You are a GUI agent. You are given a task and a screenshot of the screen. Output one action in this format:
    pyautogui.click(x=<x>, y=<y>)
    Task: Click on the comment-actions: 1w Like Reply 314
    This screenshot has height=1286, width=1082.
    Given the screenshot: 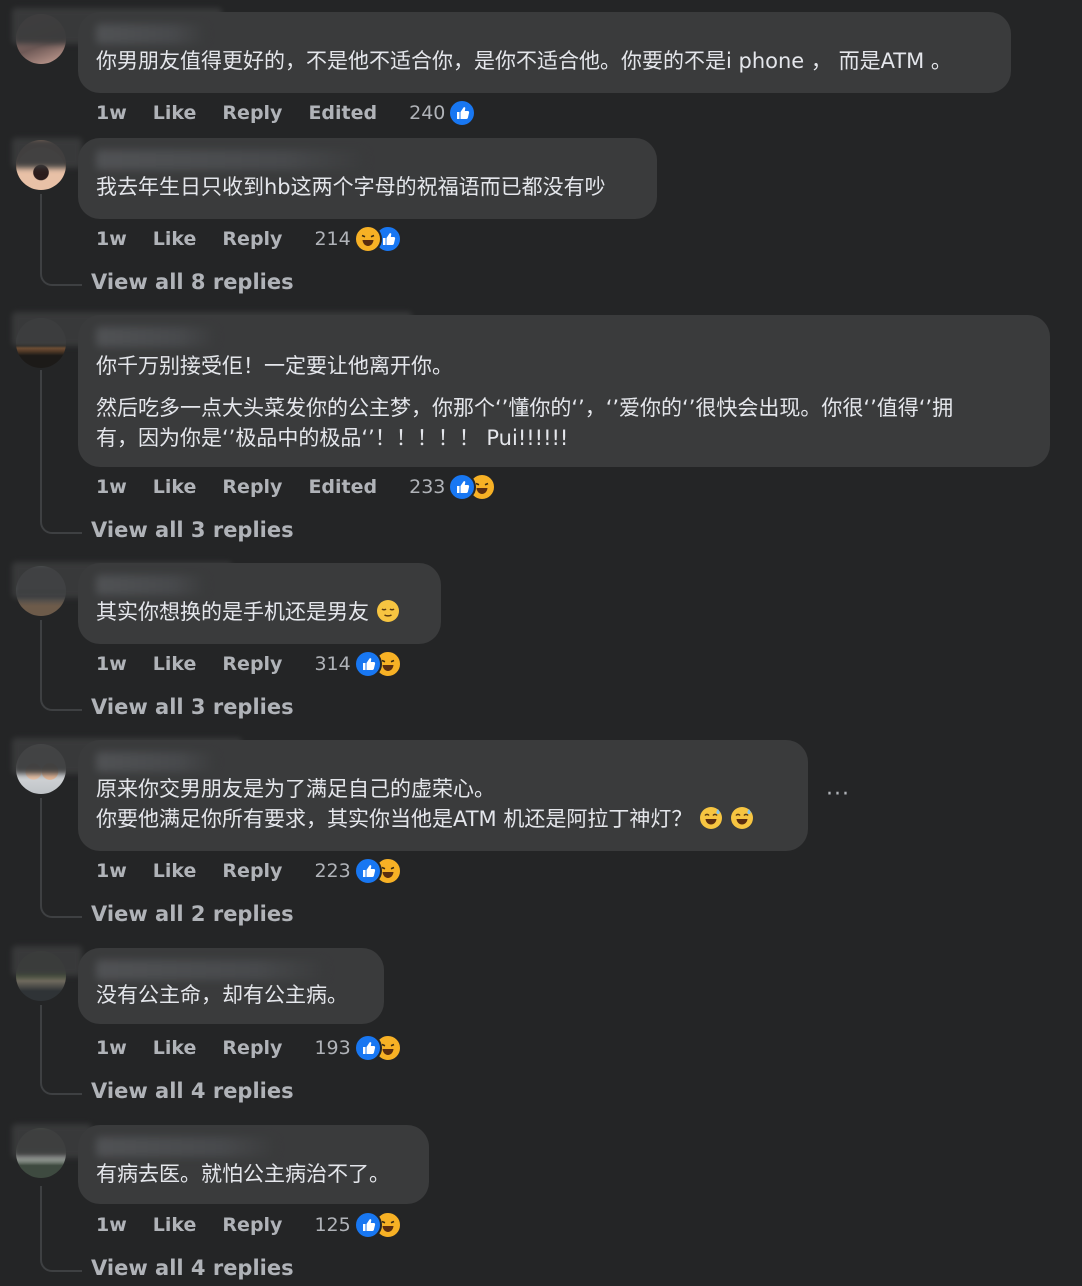 What is the action you would take?
    pyautogui.click(x=249, y=664)
    